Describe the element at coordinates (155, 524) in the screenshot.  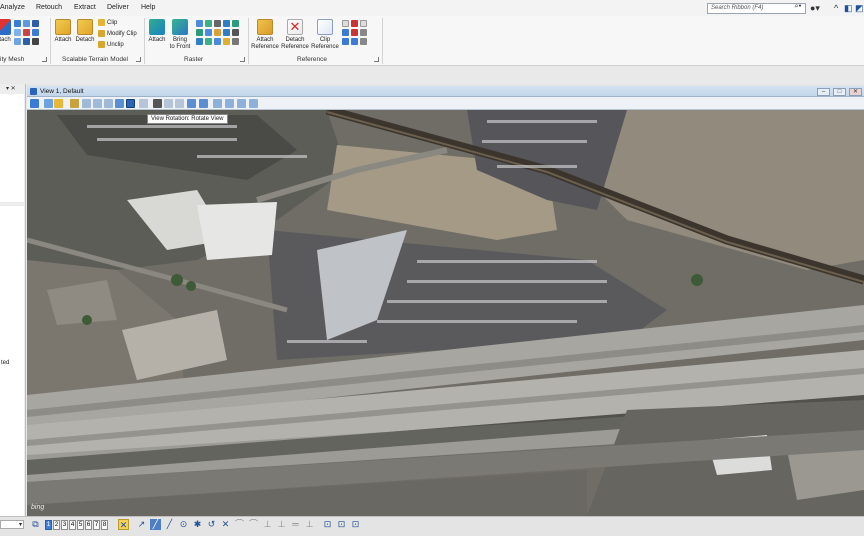
I see `line-tool-icon: ╱` at that location.